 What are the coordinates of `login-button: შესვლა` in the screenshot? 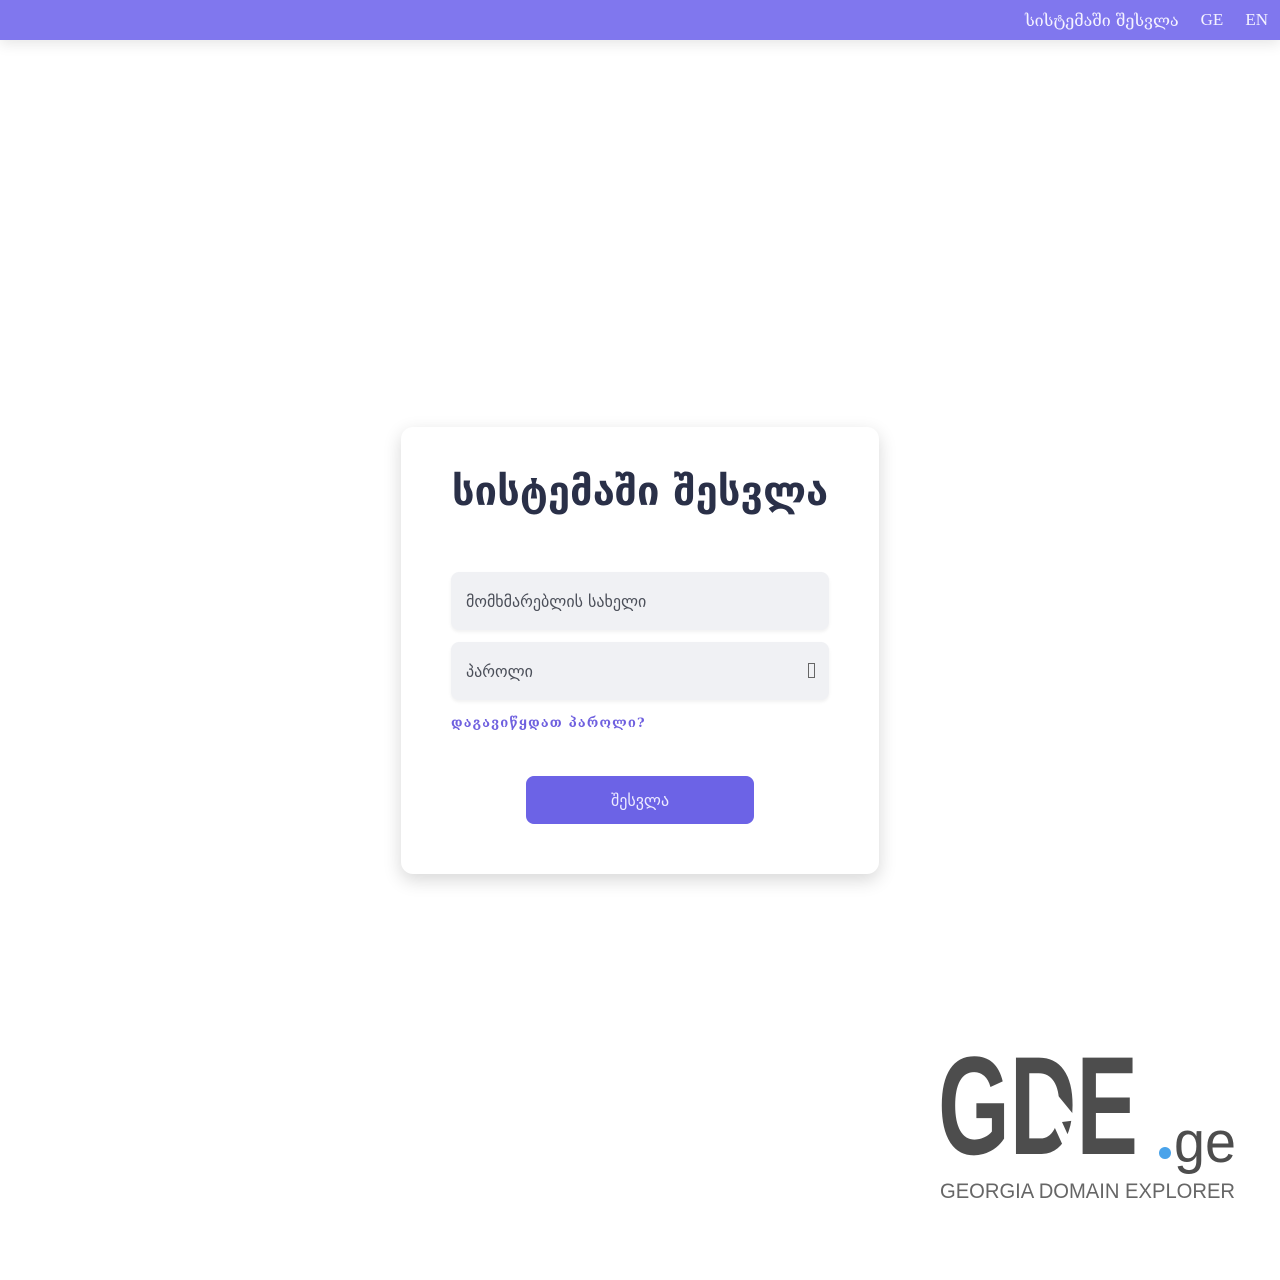 It's located at (640, 800).